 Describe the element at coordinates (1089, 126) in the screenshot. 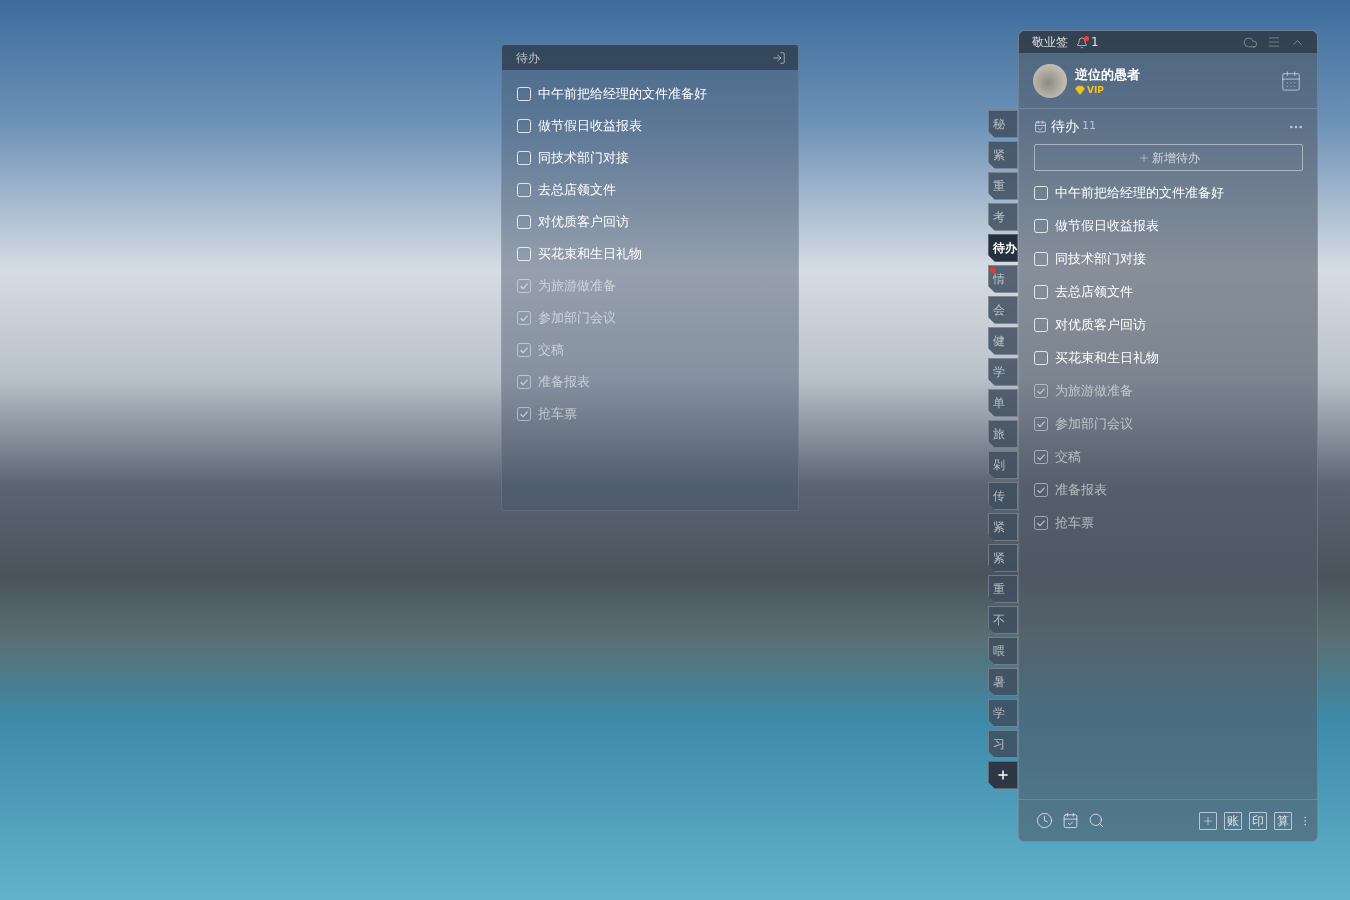

I see `list-count: 11` at that location.